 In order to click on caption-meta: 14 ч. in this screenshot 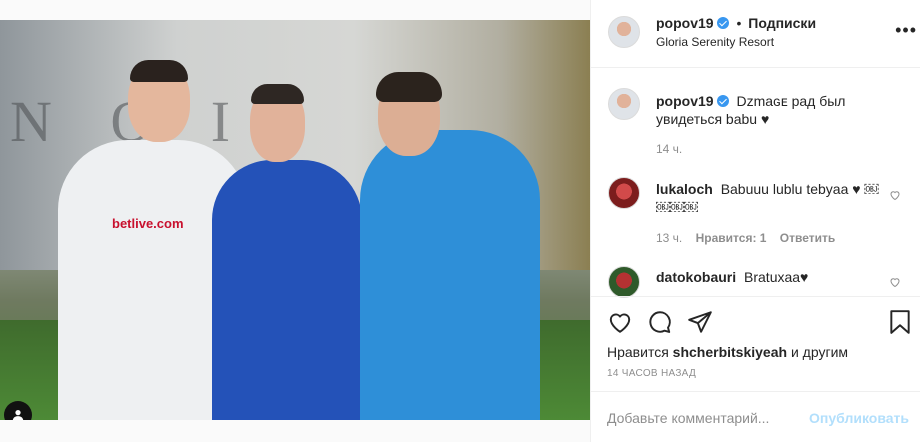, I will do `click(674, 149)`.